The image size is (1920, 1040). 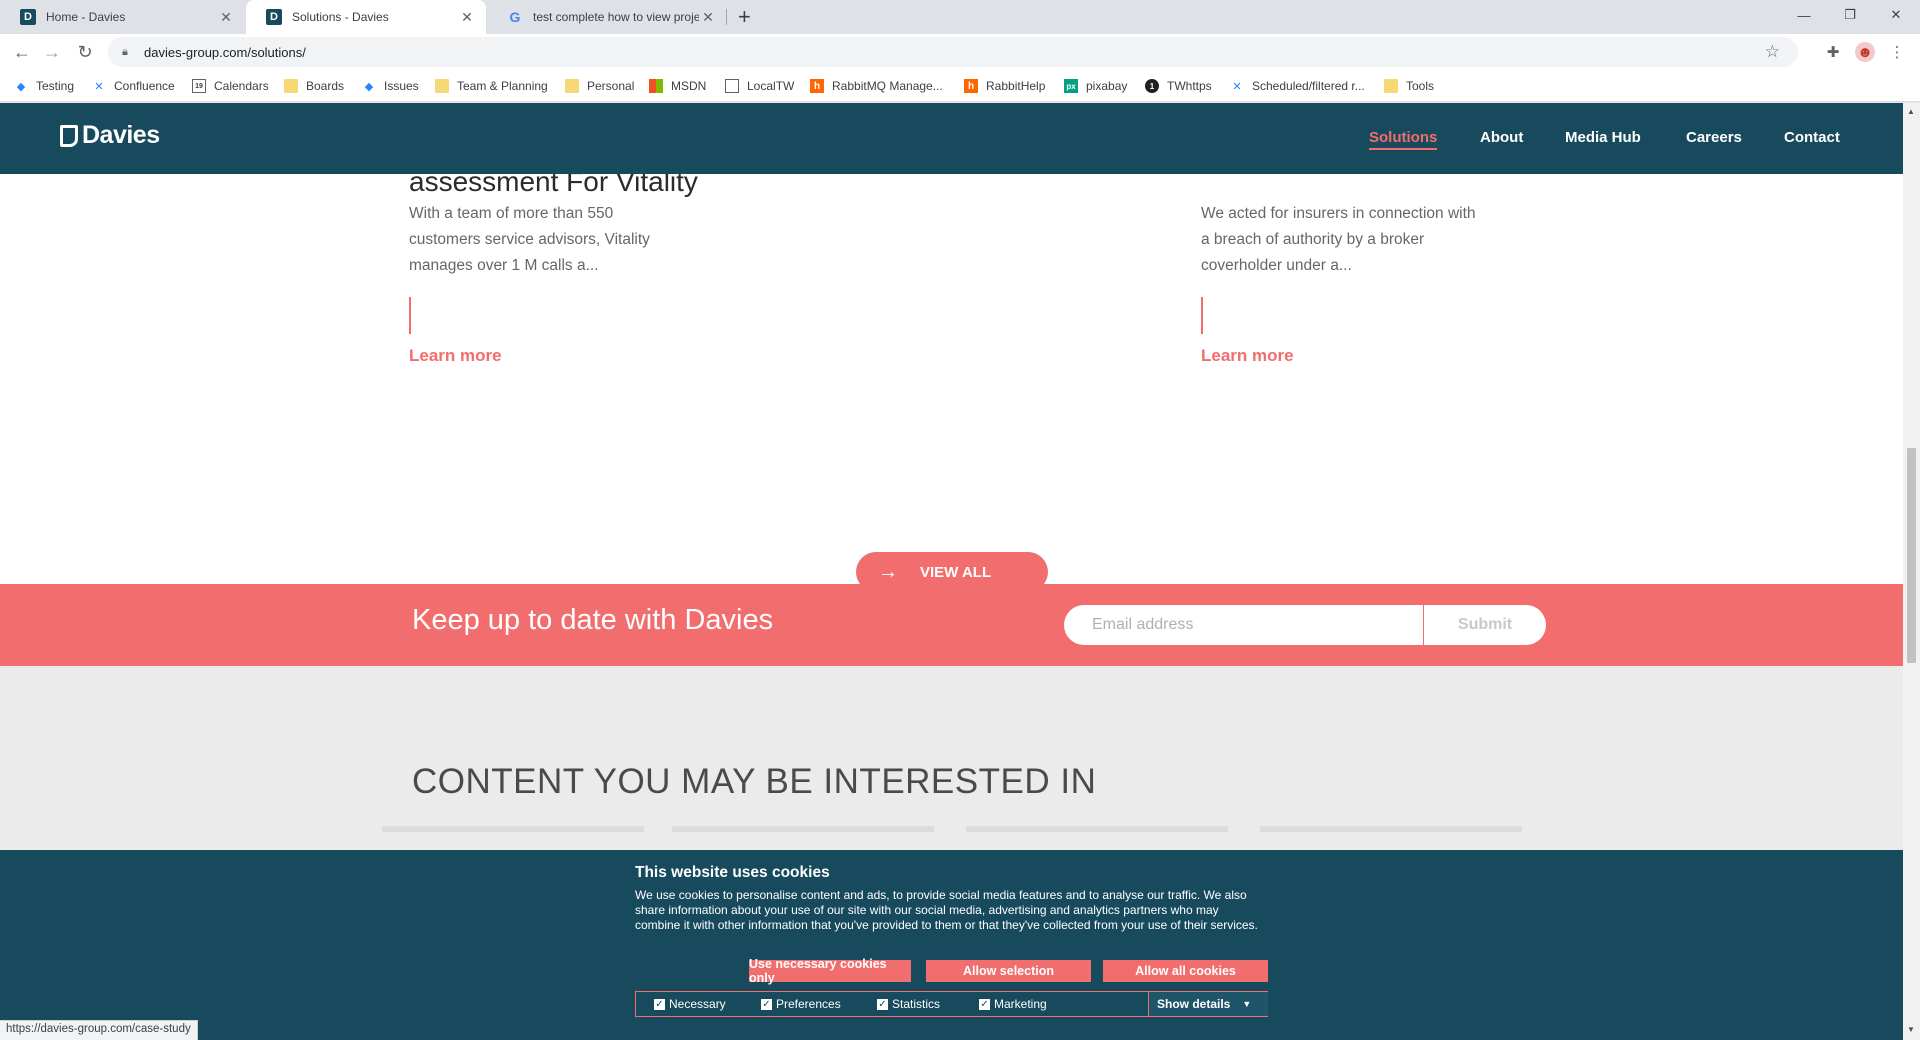 What do you see at coordinates (690, 1004) in the screenshot?
I see `necessary-checkbox: ✓ Necessary` at bounding box center [690, 1004].